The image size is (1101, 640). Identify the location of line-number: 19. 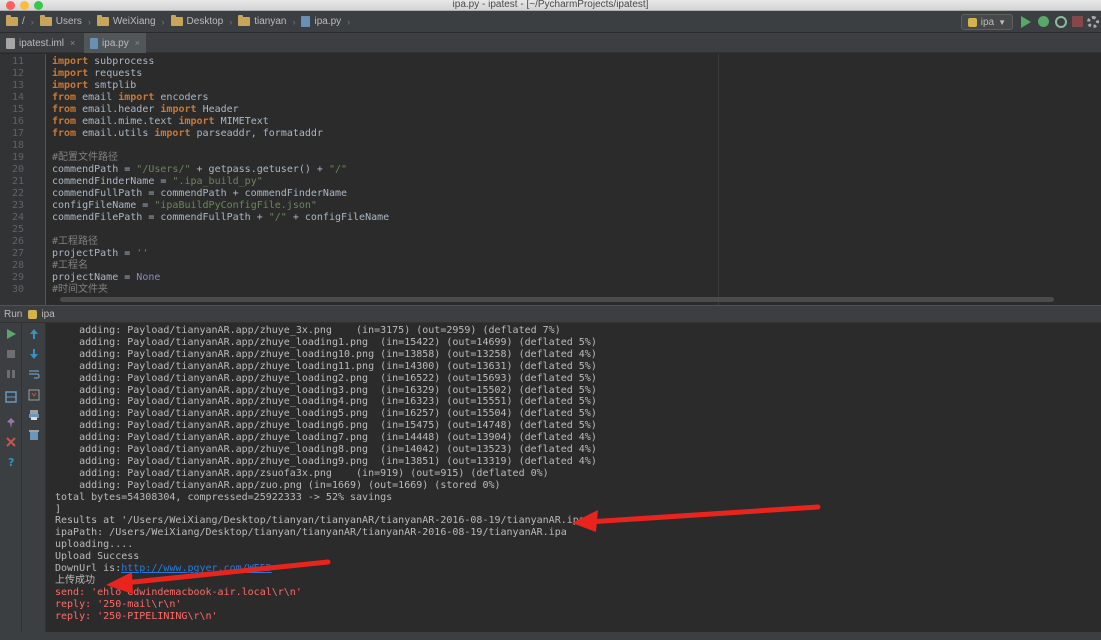
(17, 157).